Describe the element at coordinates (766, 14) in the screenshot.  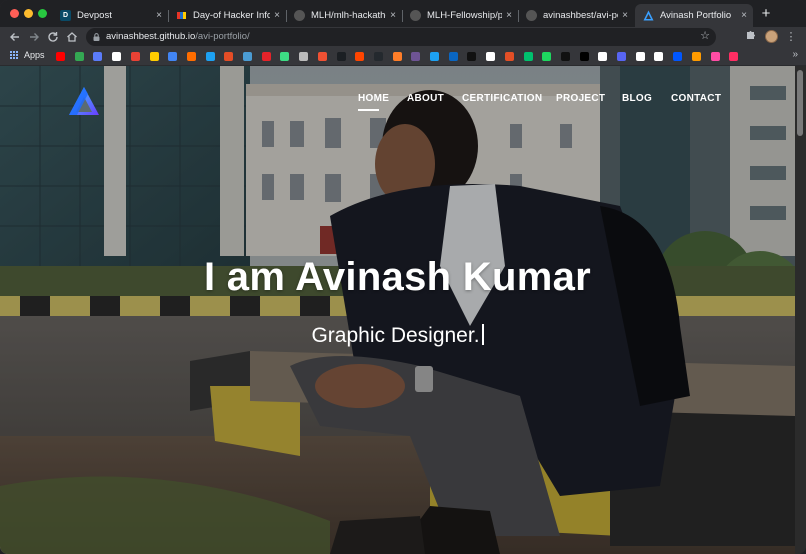
I see `new-tab-button: +` at that location.